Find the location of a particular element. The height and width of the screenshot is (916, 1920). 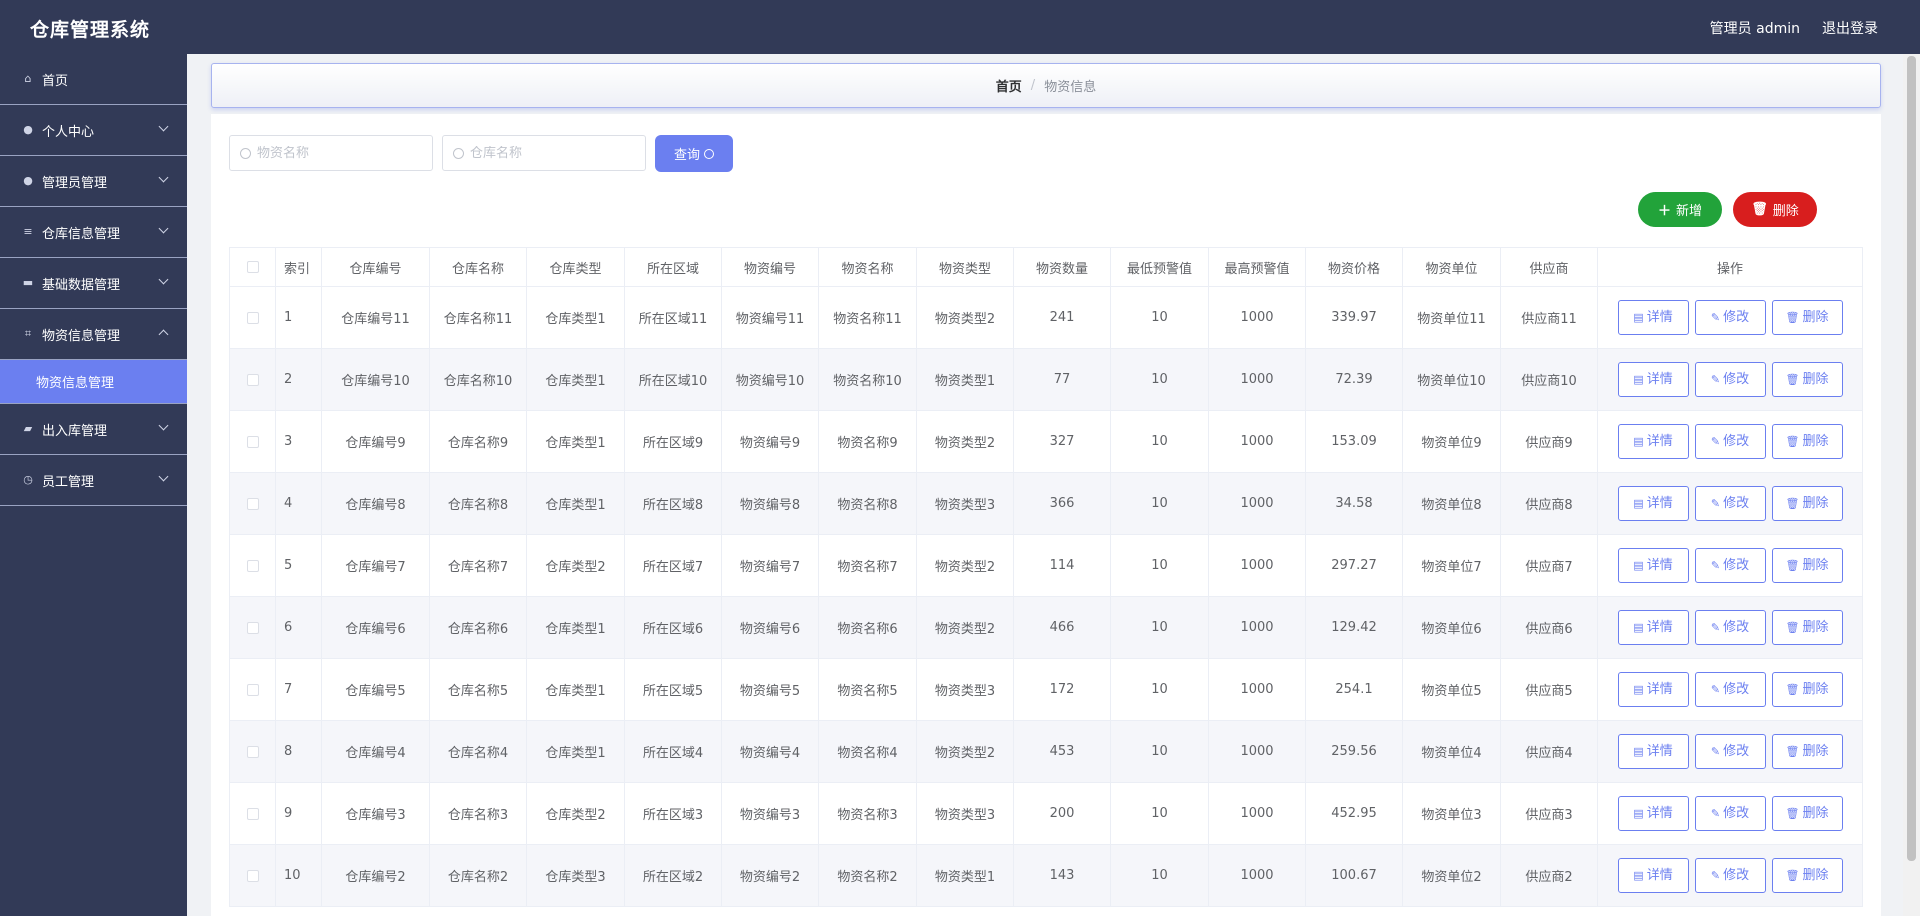

warehouse-name-input is located at coordinates (555, 153).